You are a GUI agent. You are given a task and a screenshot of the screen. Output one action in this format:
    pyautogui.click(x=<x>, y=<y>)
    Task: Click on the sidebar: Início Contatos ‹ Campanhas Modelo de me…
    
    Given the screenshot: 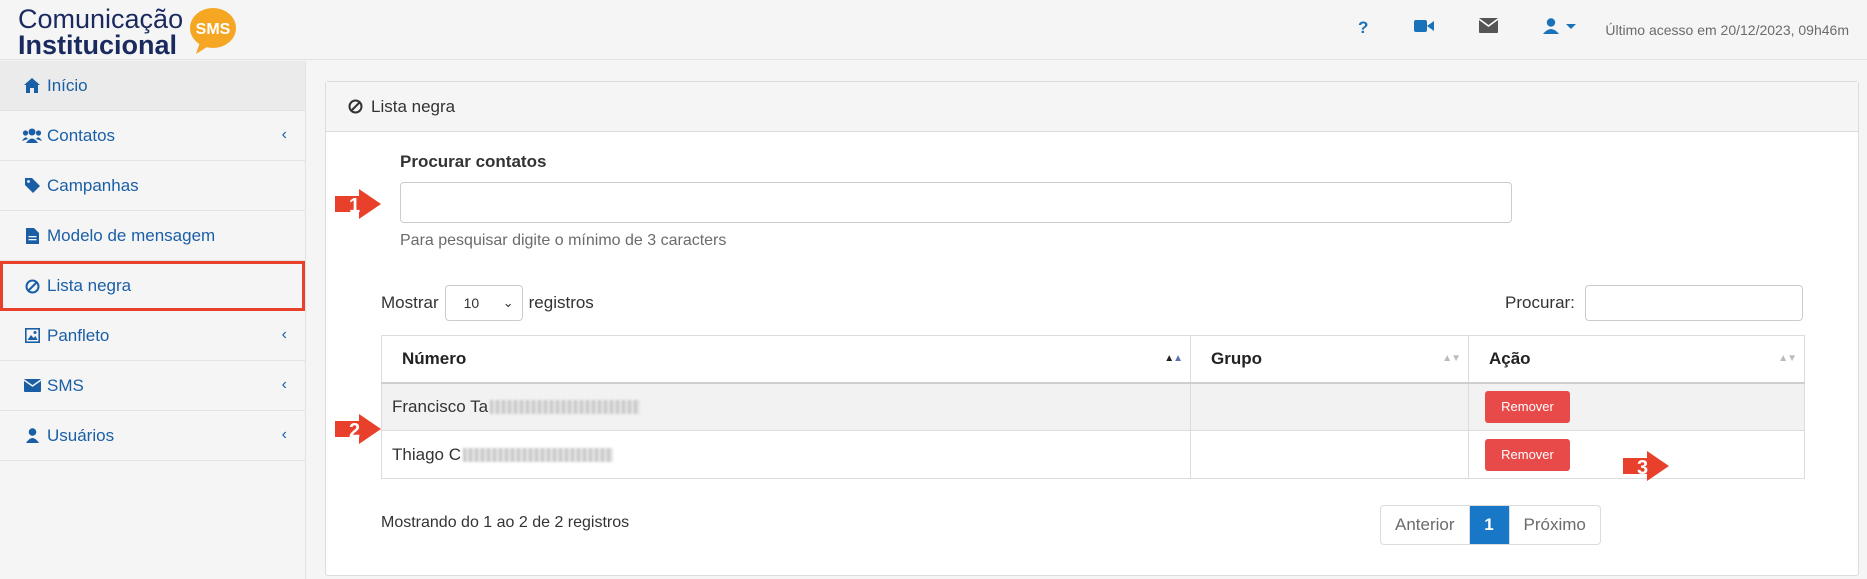 What is the action you would take?
    pyautogui.click(x=153, y=320)
    